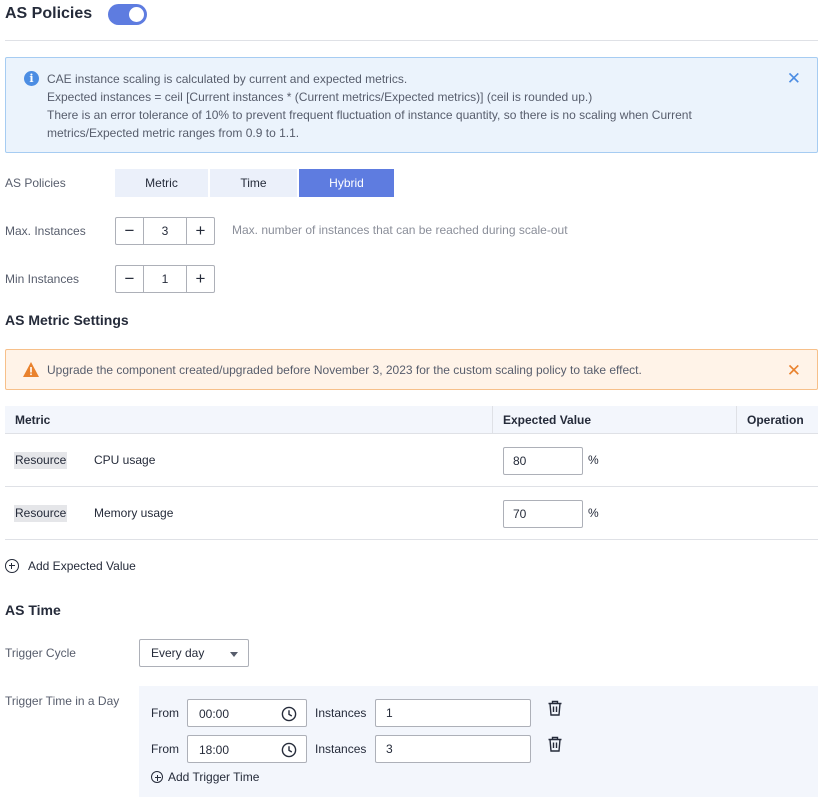  Describe the element at coordinates (33, 610) in the screenshot. I see `as-time-title: AS Time` at that location.